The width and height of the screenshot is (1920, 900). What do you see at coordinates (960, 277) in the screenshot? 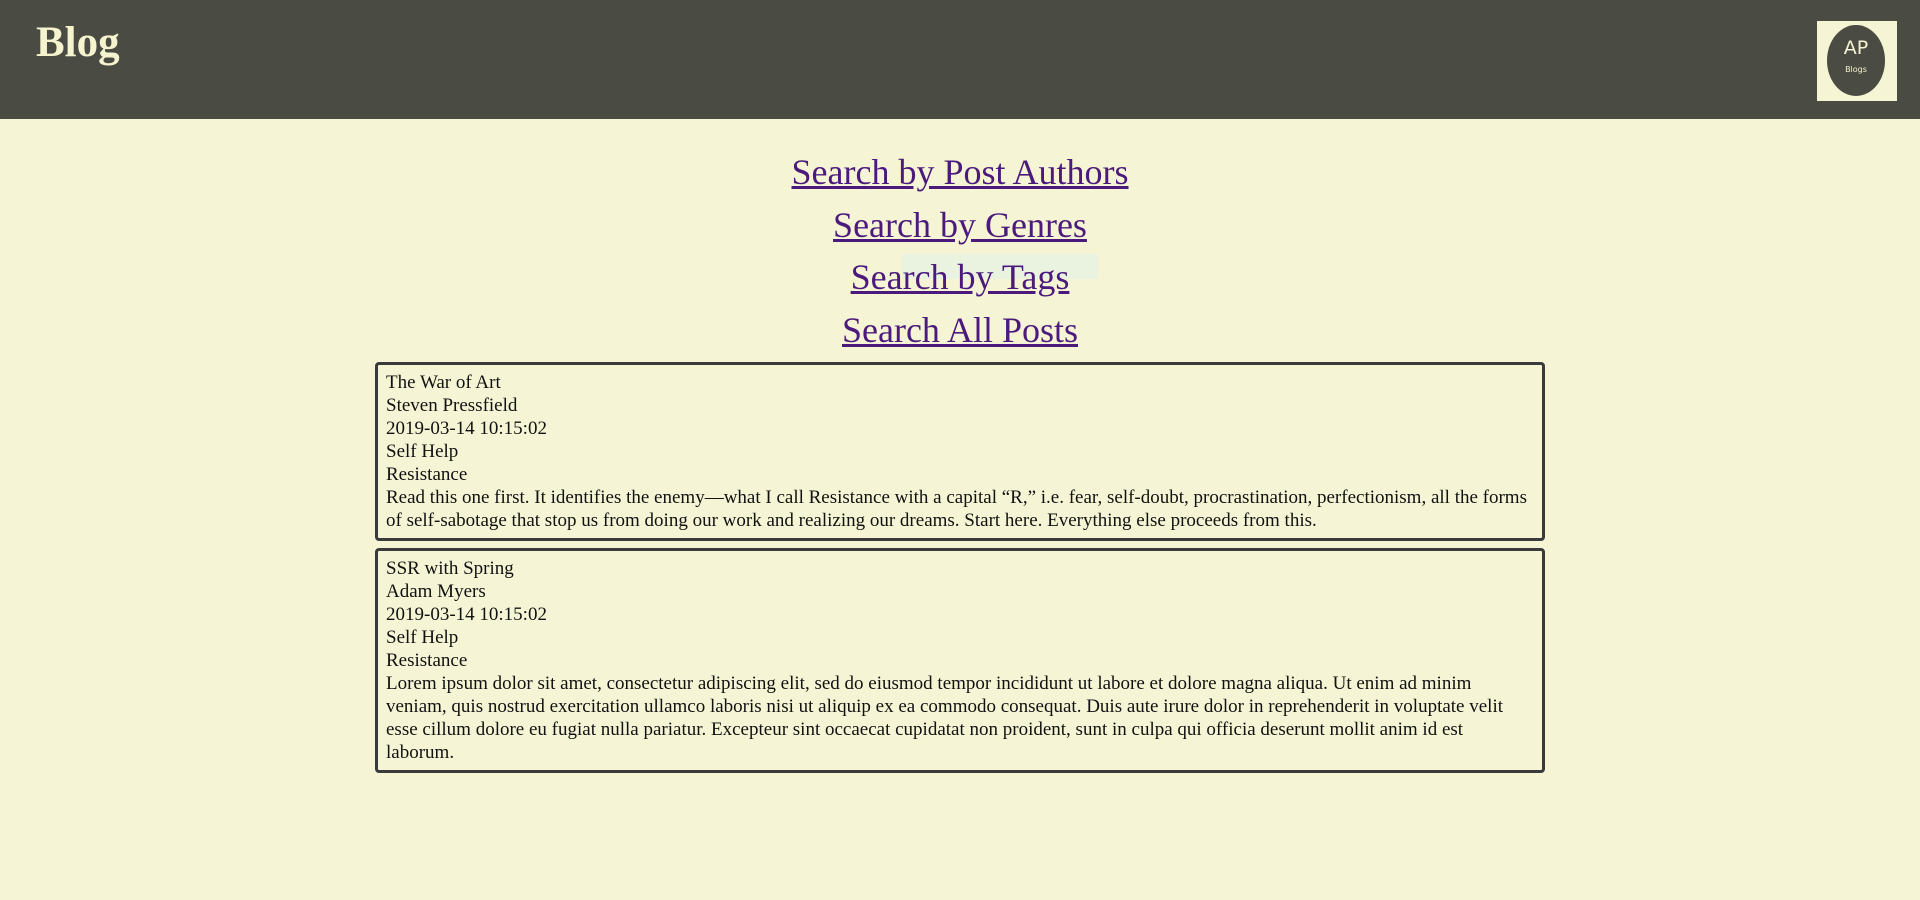
I see `search-by-tags-link: Search by Tags` at bounding box center [960, 277].